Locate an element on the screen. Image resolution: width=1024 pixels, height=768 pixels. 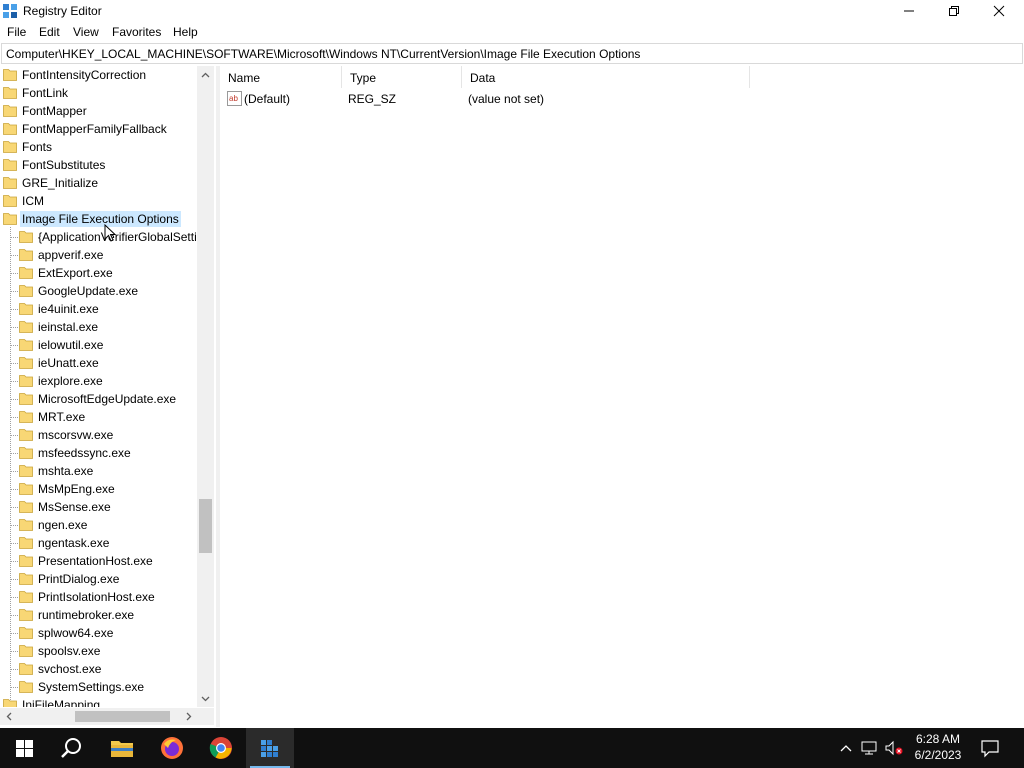
tree-item: MicrosoftEdgeUpdate.exe is located at coordinates (98, 399).